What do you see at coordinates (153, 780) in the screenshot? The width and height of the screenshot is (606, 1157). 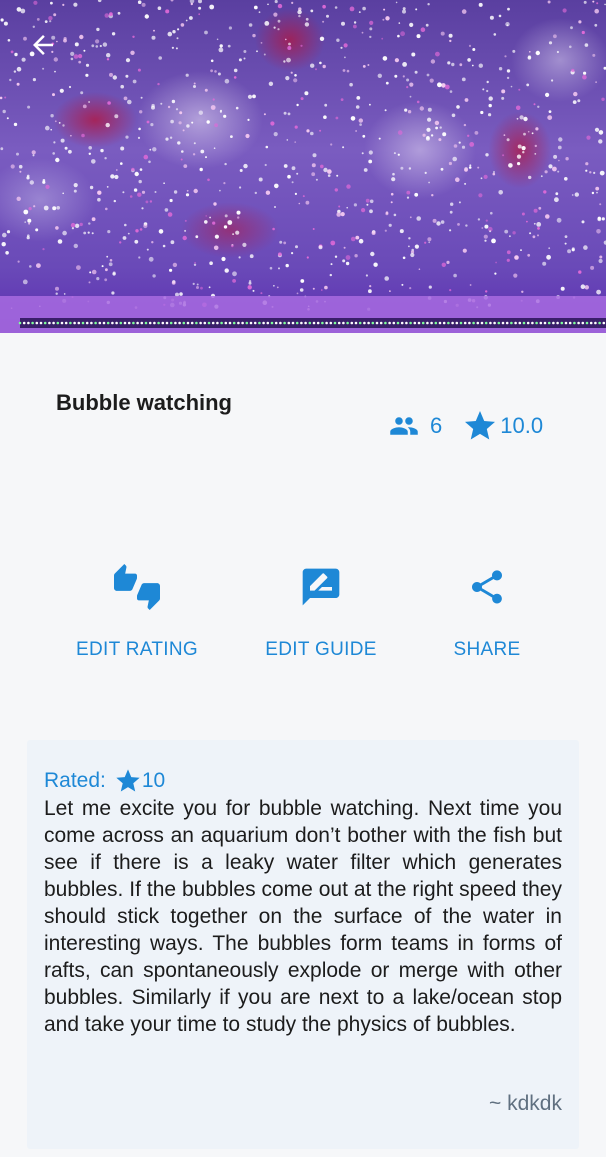 I see `rated-value: 10` at bounding box center [153, 780].